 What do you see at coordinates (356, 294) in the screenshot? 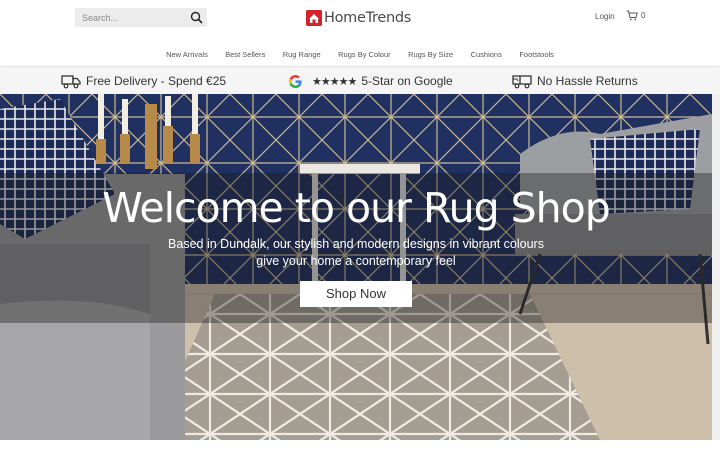
I see `shop-now-button: Shop Now` at bounding box center [356, 294].